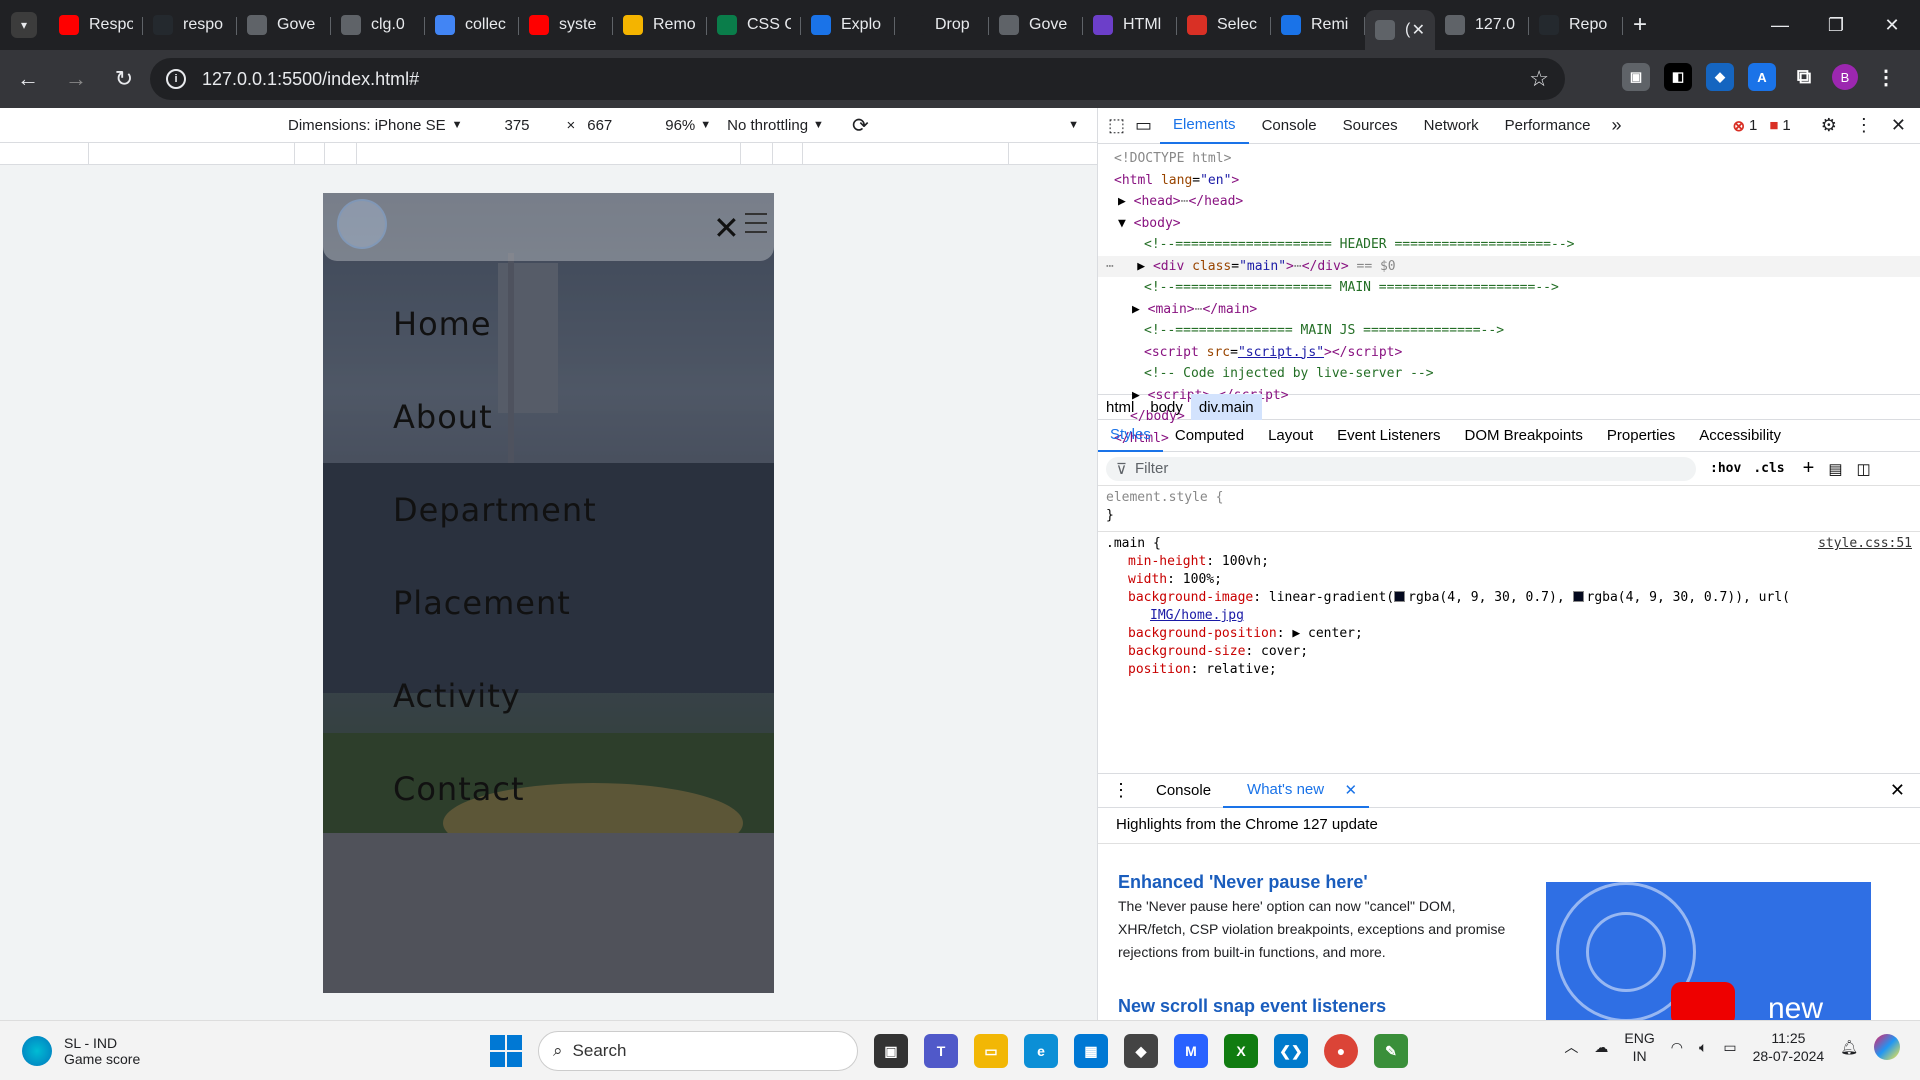 This screenshot has height=1080, width=1920. What do you see at coordinates (367, 125) in the screenshot?
I see `device-select: Dimensions: iPhone SE` at bounding box center [367, 125].